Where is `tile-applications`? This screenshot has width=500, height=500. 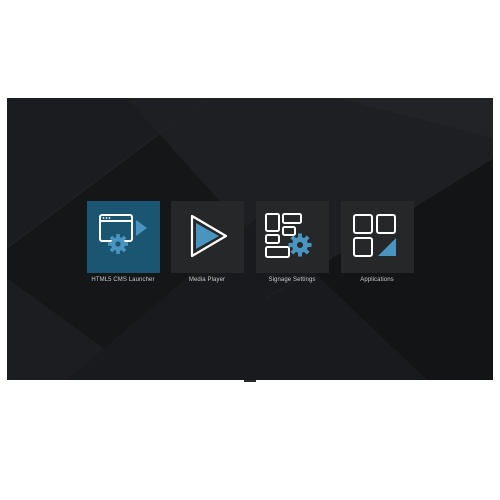 tile-applications is located at coordinates (377, 237).